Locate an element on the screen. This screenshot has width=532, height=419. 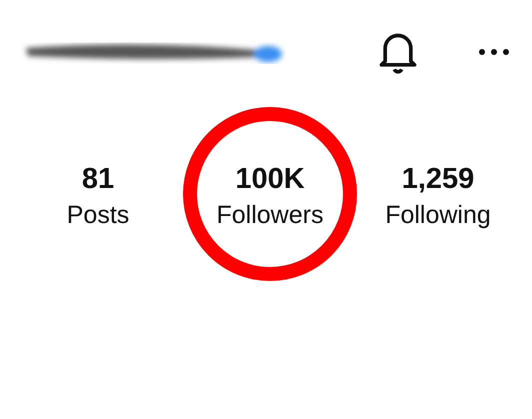
stat-label: Followers is located at coordinates (270, 215).